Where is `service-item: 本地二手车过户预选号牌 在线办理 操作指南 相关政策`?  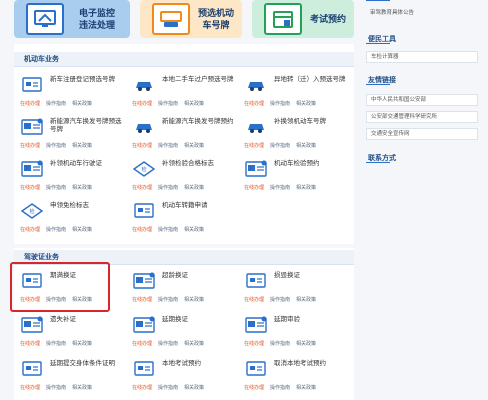
service-item: 本地二手车过户预选号牌 在线办理 操作指南 相关政策 is located at coordinates (187, 93).